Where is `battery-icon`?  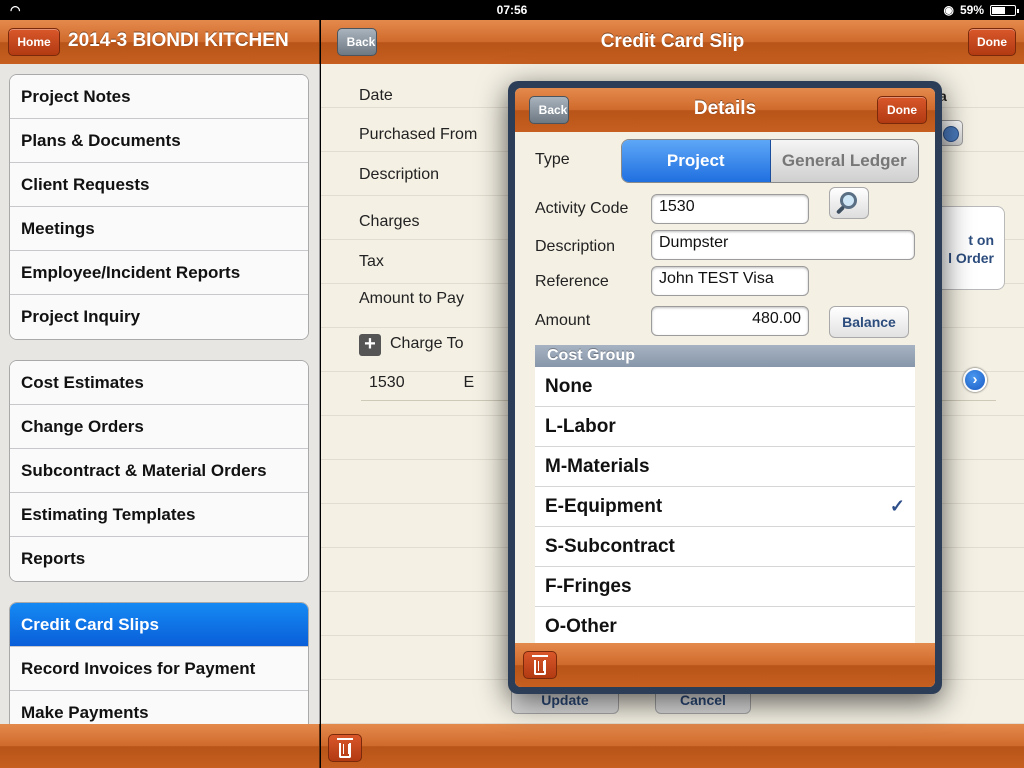
battery-icon is located at coordinates (1004, 10).